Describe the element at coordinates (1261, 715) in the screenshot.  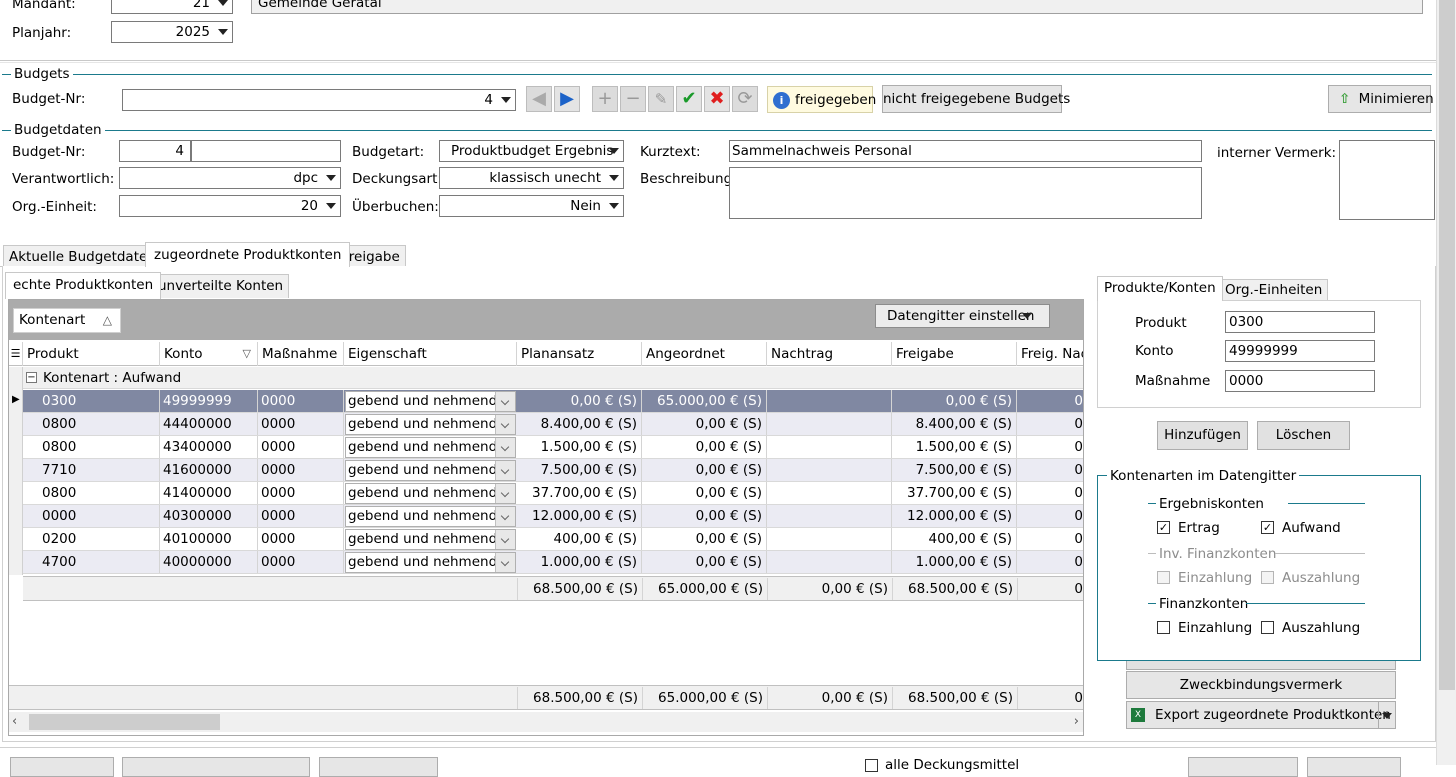
I see `export-produktkonten-button: X Export zugeordnete Produktkonten` at that location.